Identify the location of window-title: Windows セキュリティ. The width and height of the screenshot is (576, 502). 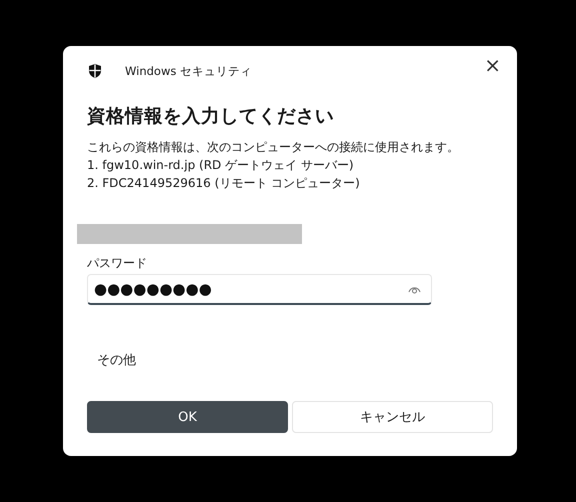
(188, 71).